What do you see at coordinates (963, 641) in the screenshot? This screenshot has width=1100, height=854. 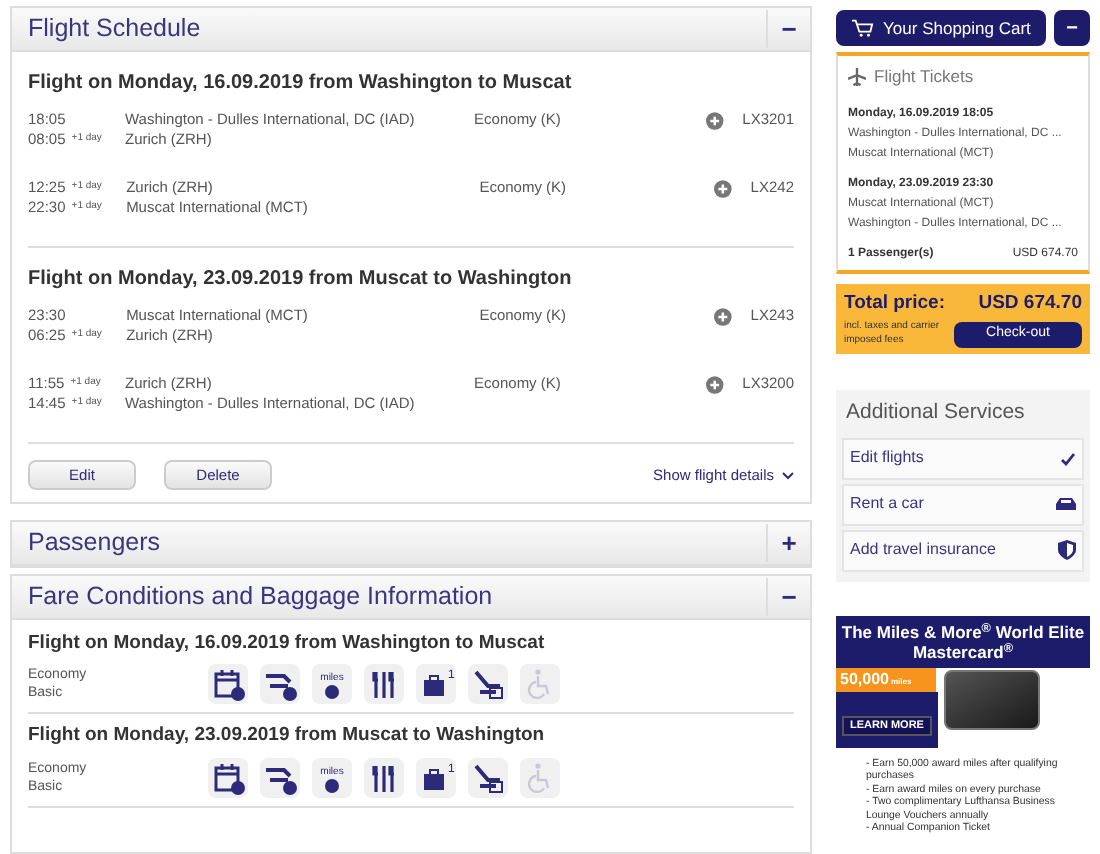 I see `ad-title: The Miles & More$^{®}$ World Elite Mastercard$^{®}$` at bounding box center [963, 641].